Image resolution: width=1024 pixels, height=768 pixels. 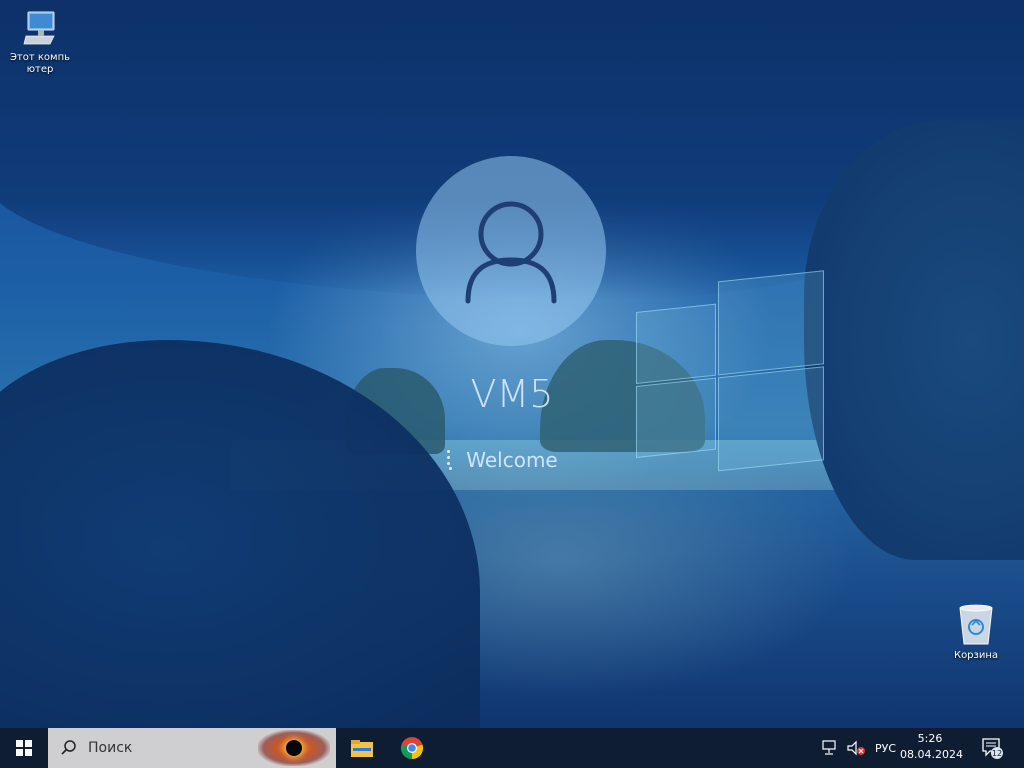 I want to click on username: VM5, so click(x=512, y=394).